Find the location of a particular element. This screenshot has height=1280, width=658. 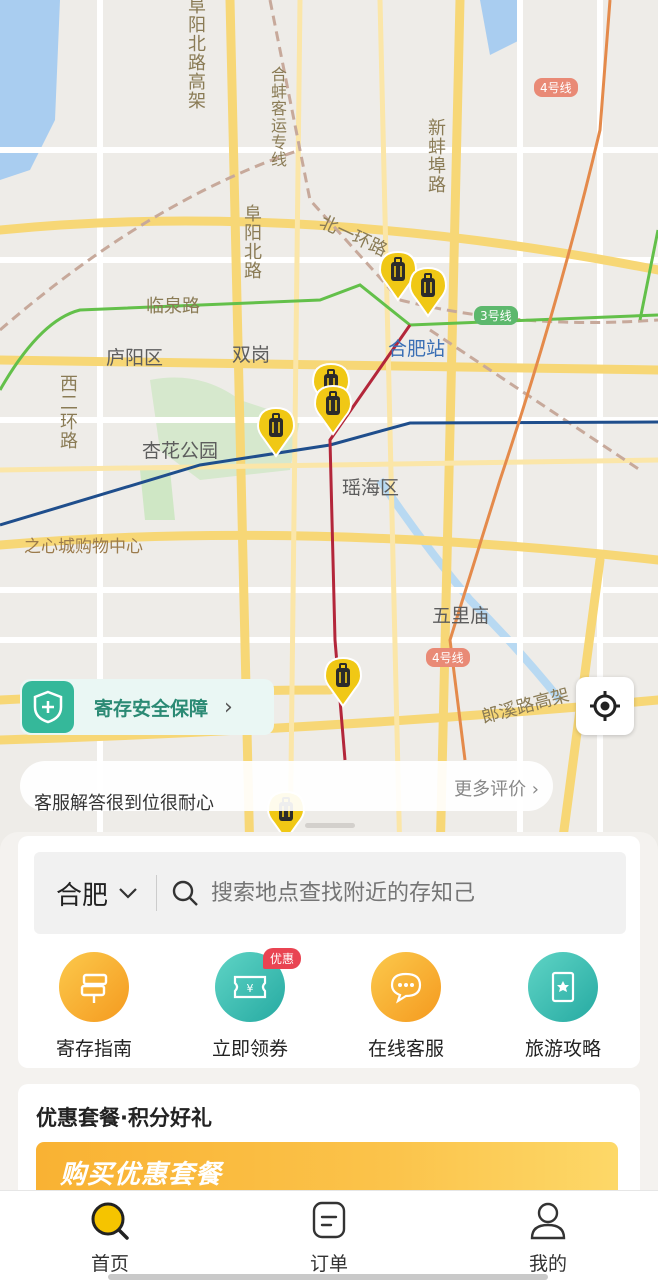

chat-icon is located at coordinates (406, 987).